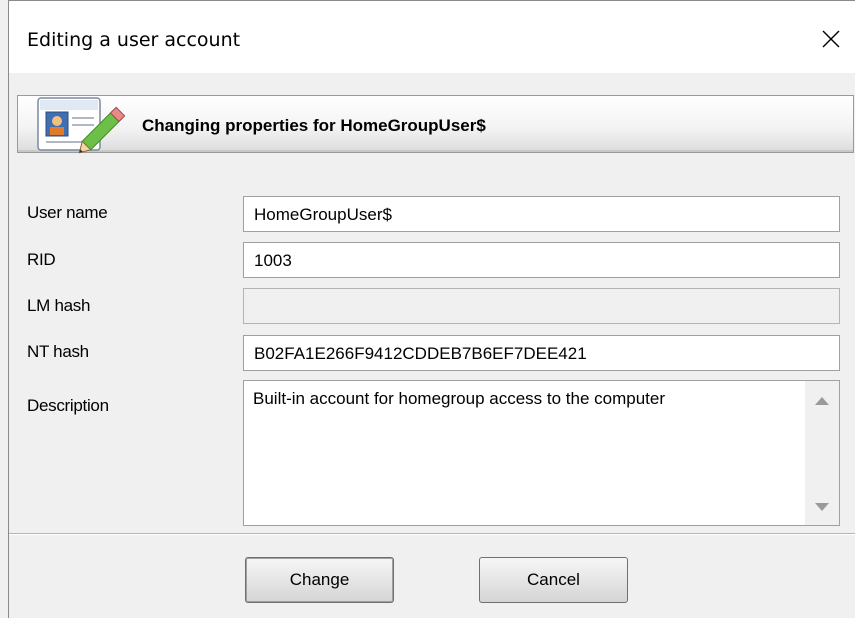 Image resolution: width=855 pixels, height=618 pixels. I want to click on close-button, so click(831, 39).